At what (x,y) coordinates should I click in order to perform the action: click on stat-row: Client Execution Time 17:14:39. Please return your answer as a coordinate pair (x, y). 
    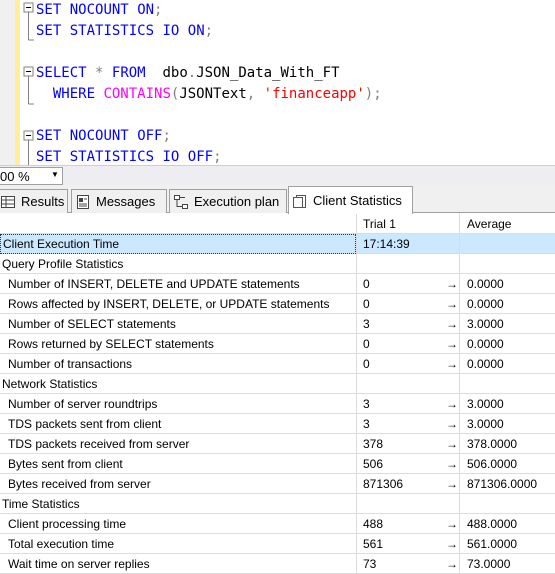
    Looking at the image, I should click on (277, 244).